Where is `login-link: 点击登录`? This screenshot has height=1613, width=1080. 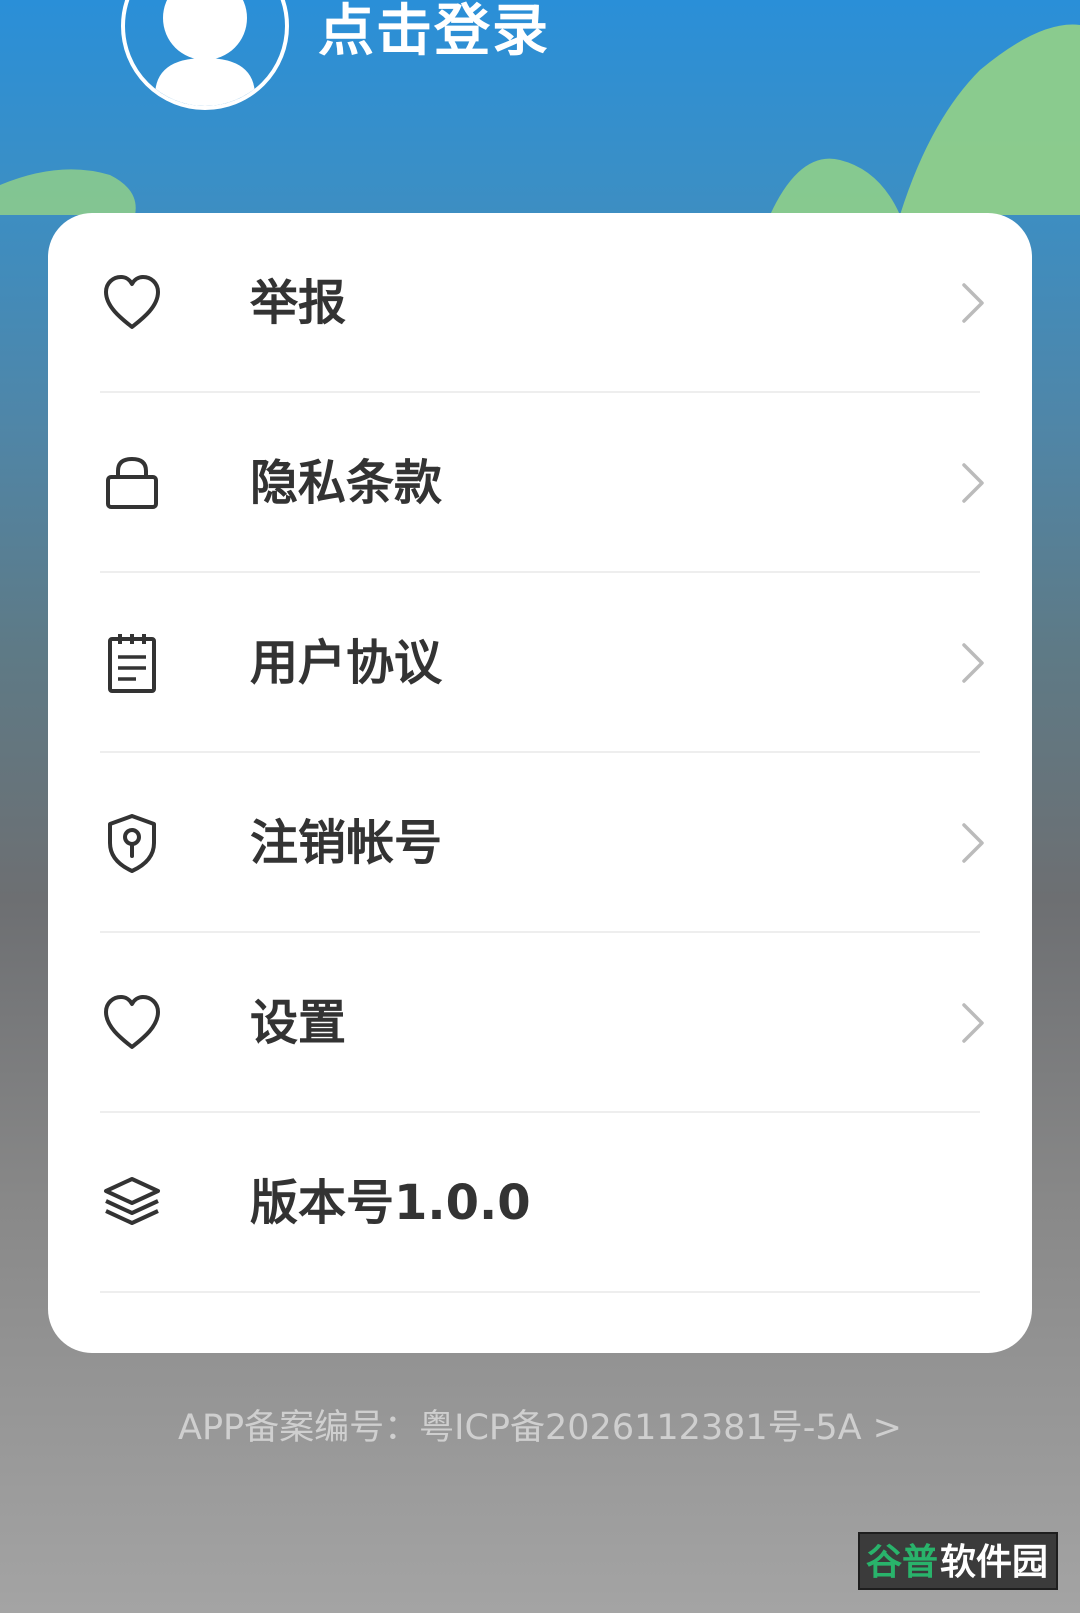
login-link: 点击登录 is located at coordinates (434, 32).